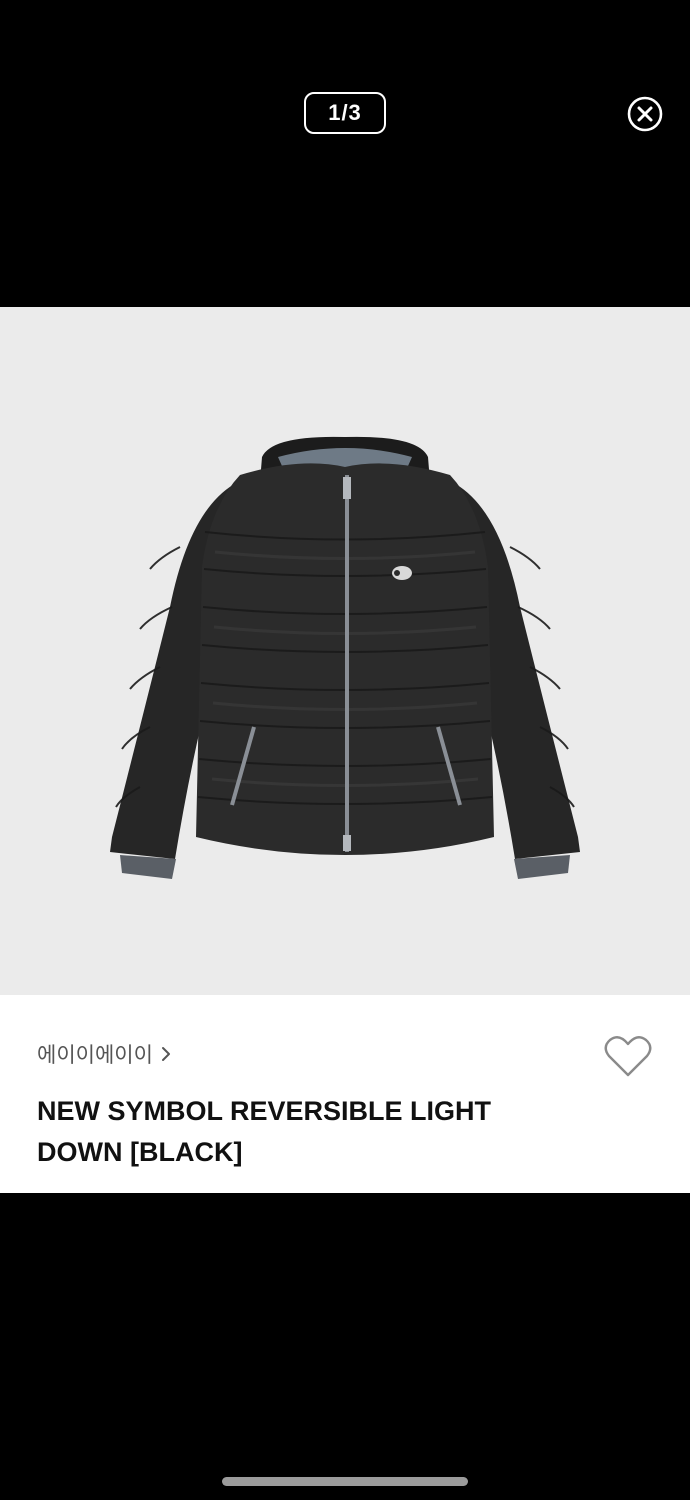  What do you see at coordinates (345, 113) in the screenshot?
I see `image-counter: 1/3` at bounding box center [345, 113].